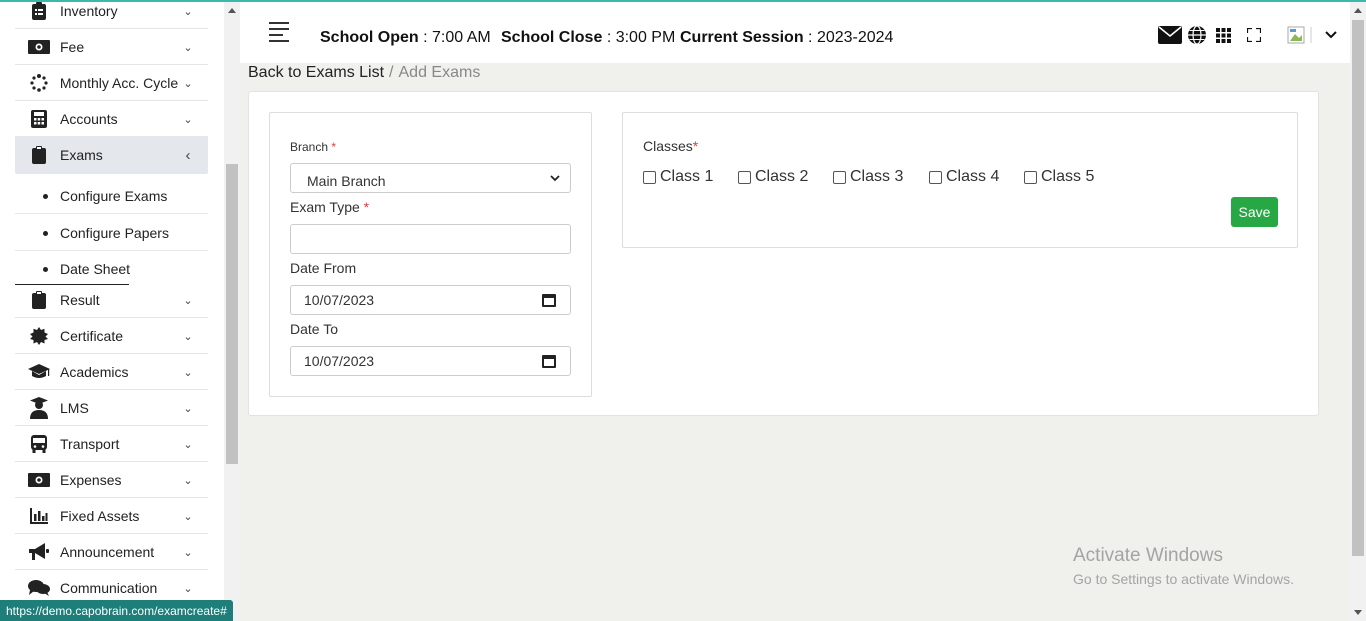 Image resolution: width=1366 pixels, height=621 pixels. I want to click on back-to-exams-list-link: Back to Exams List, so click(316, 72).